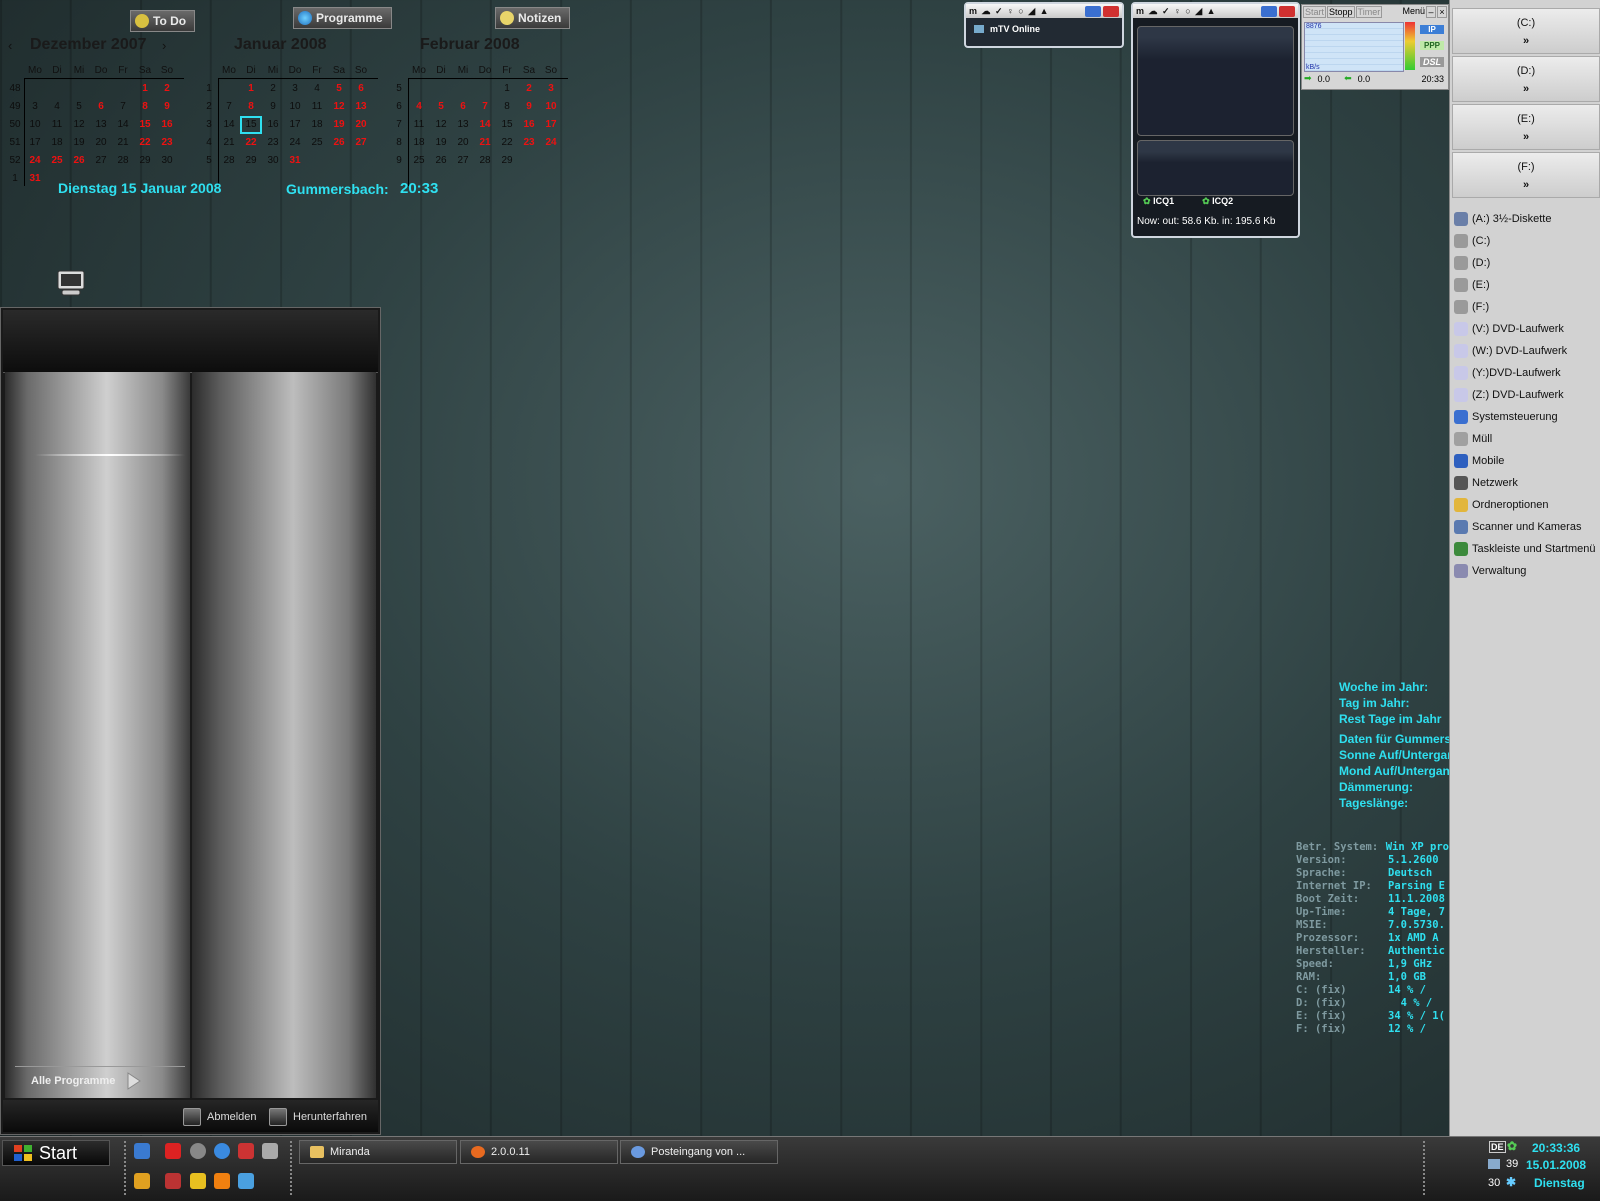  Describe the element at coordinates (295, 89) in the screenshot. I see `day-cell: 3` at that location.